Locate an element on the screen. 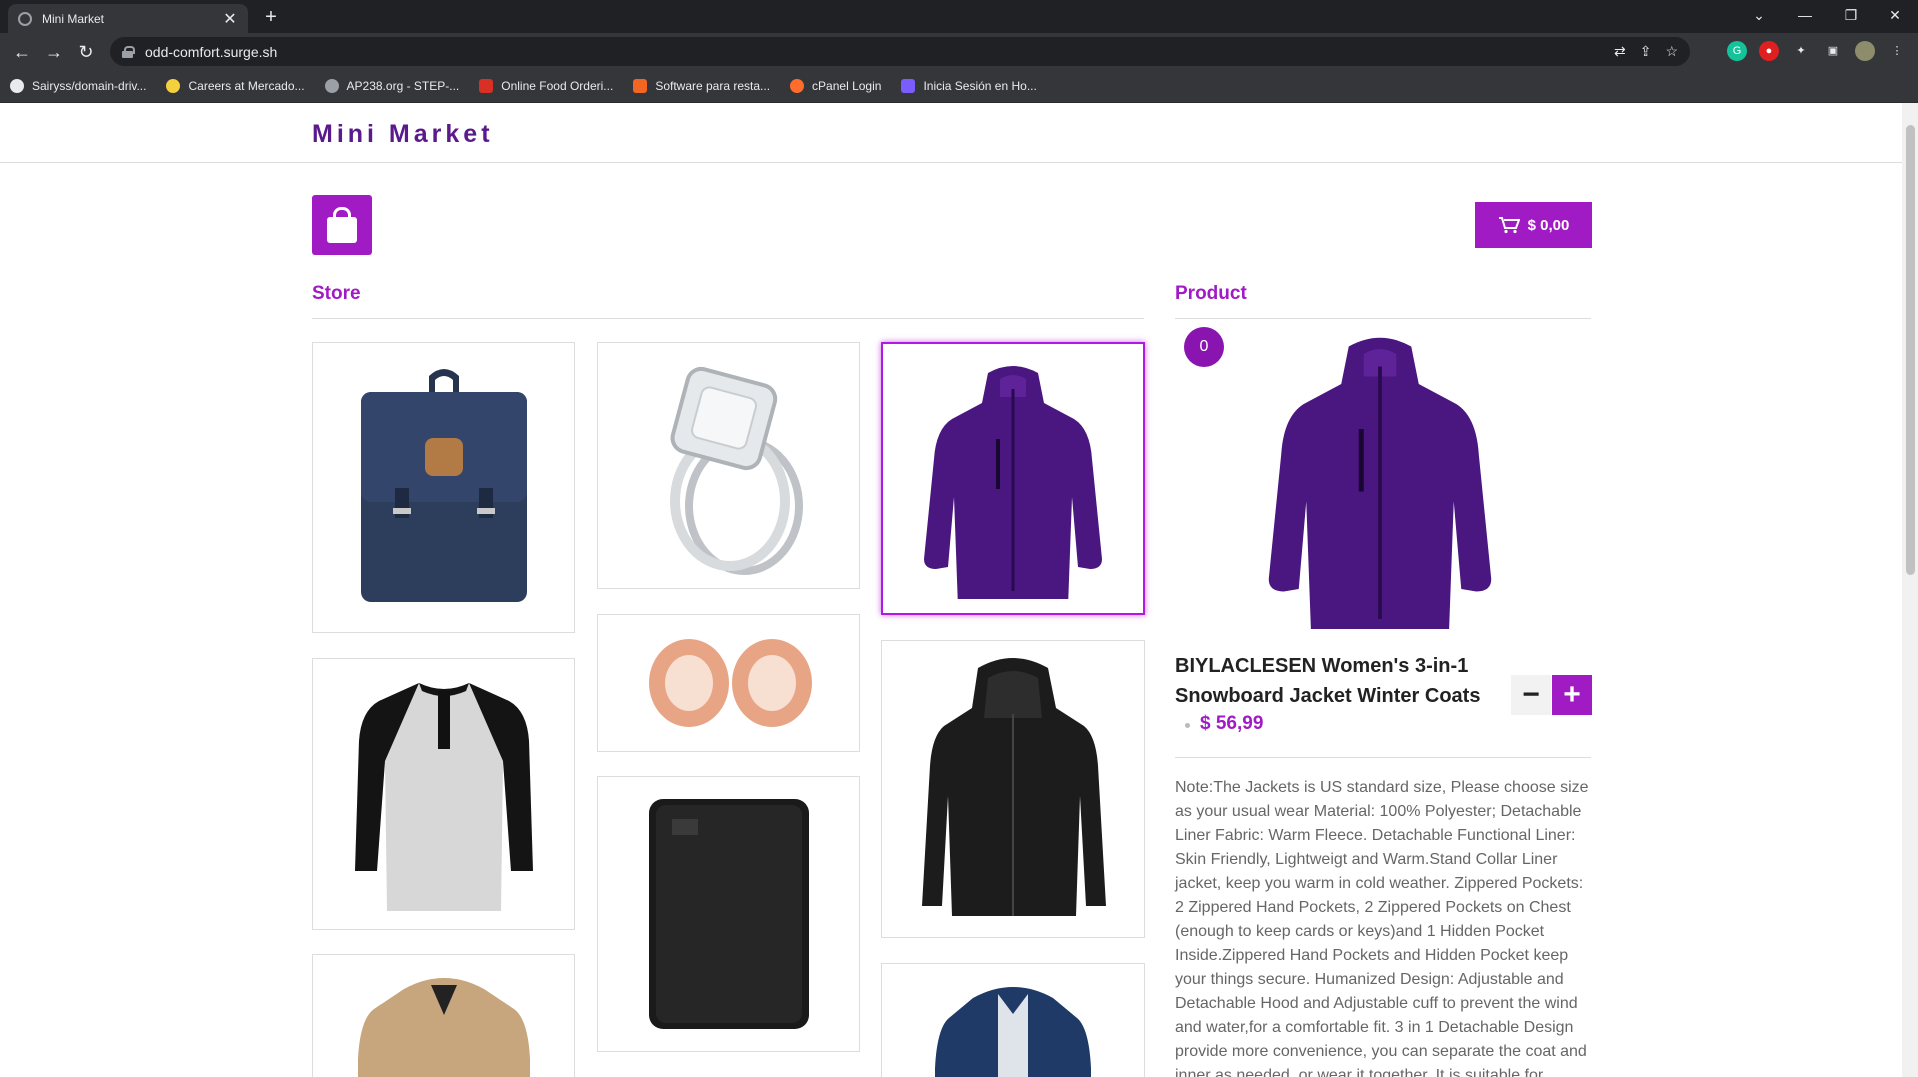 This screenshot has width=1918, height=1077. brand-logo: Mini Market is located at coordinates (403, 134).